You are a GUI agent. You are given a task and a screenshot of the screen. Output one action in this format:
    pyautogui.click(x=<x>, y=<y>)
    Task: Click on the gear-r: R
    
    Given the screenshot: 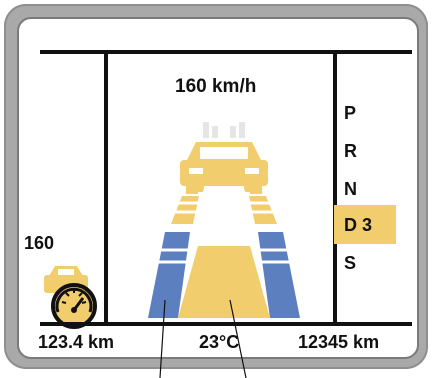 What is the action you would take?
    pyautogui.click(x=350, y=151)
    